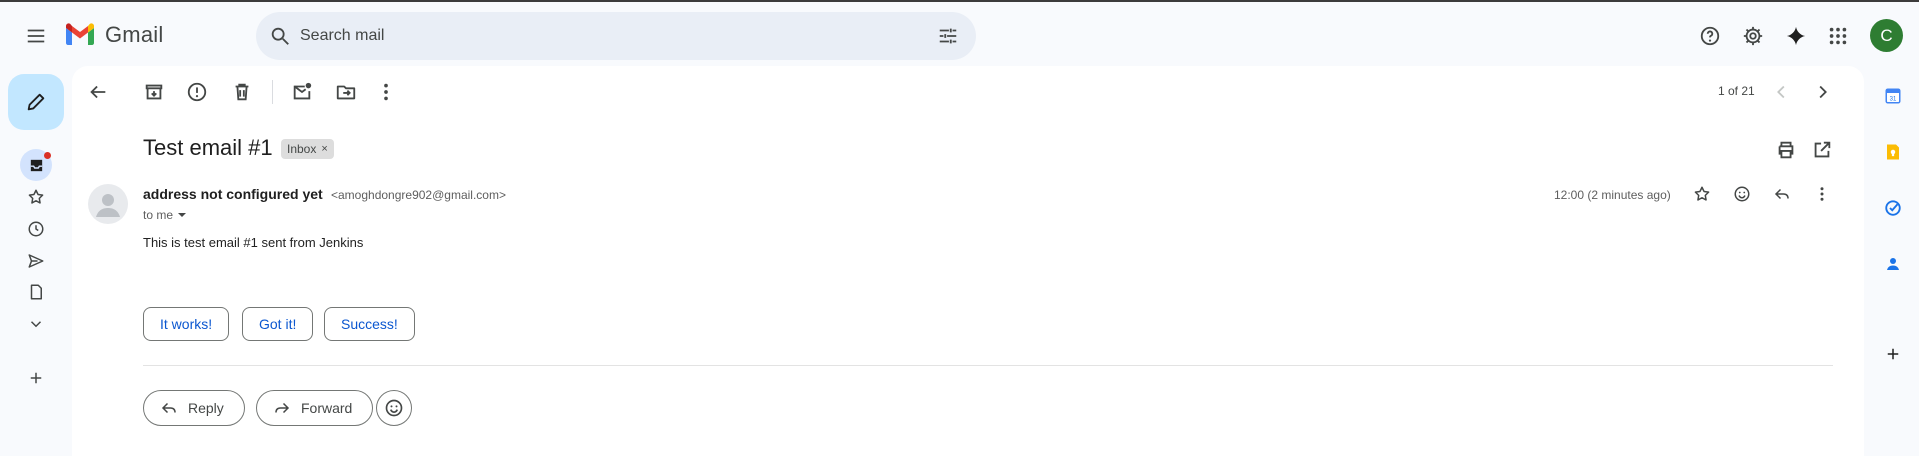 Image resolution: width=1919 pixels, height=456 pixels. I want to click on gmail-logo, so click(80, 35).